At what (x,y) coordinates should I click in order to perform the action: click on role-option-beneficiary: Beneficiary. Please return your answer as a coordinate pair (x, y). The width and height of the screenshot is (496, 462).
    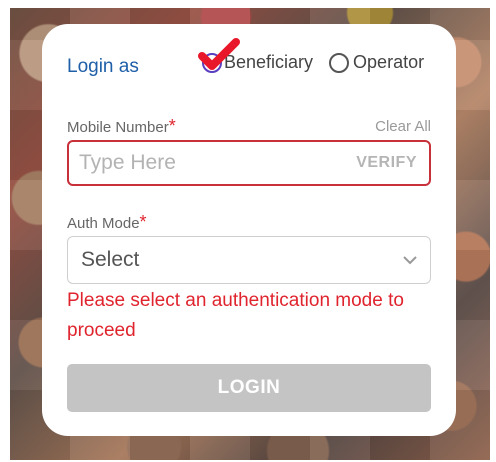
    Looking at the image, I should click on (255, 55).